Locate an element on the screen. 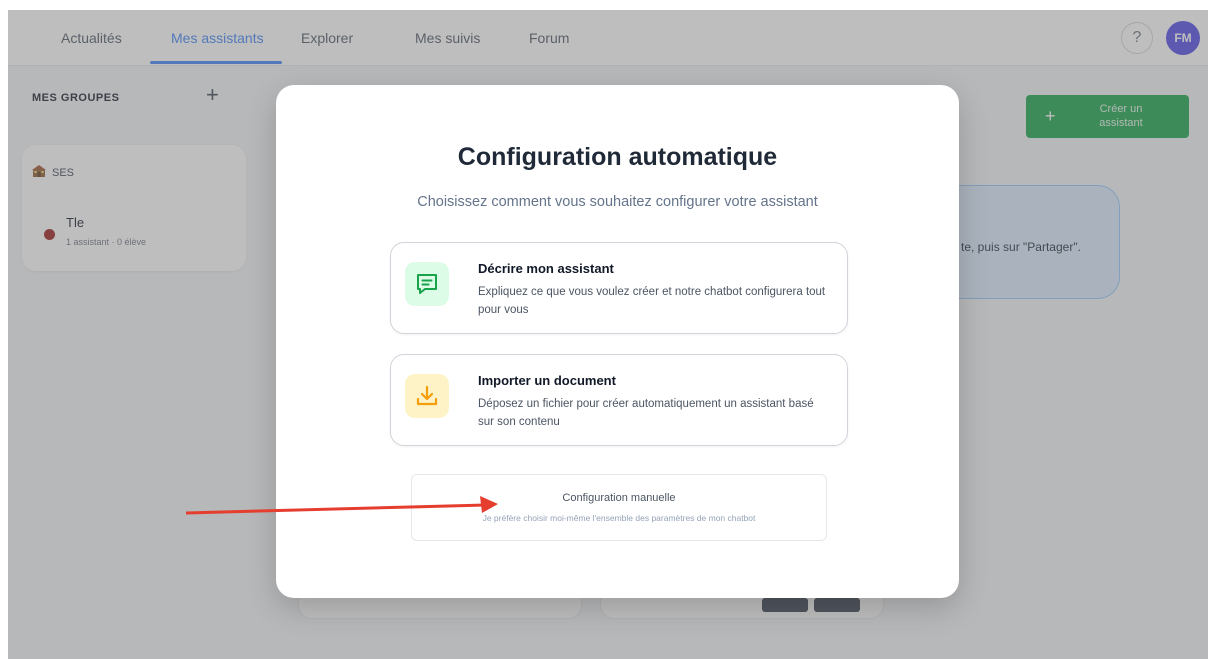  modal-title: Configuration automatique is located at coordinates (617, 157).